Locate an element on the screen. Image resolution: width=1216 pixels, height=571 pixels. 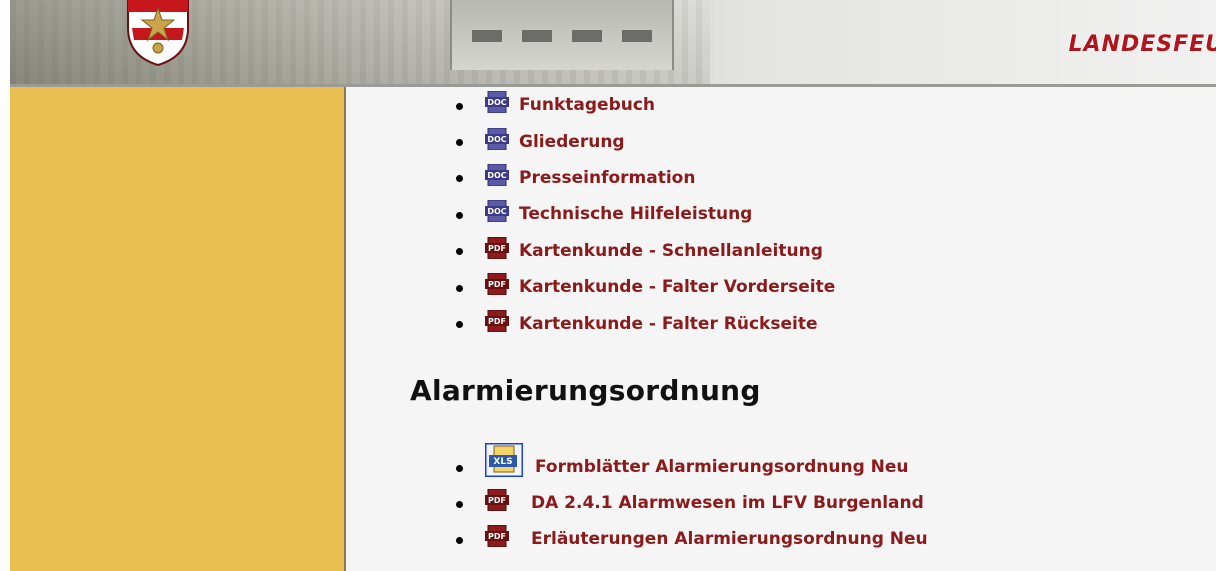
list-item: PDF Kartenkunde - Schnellanleitung is located at coordinates (645, 251).